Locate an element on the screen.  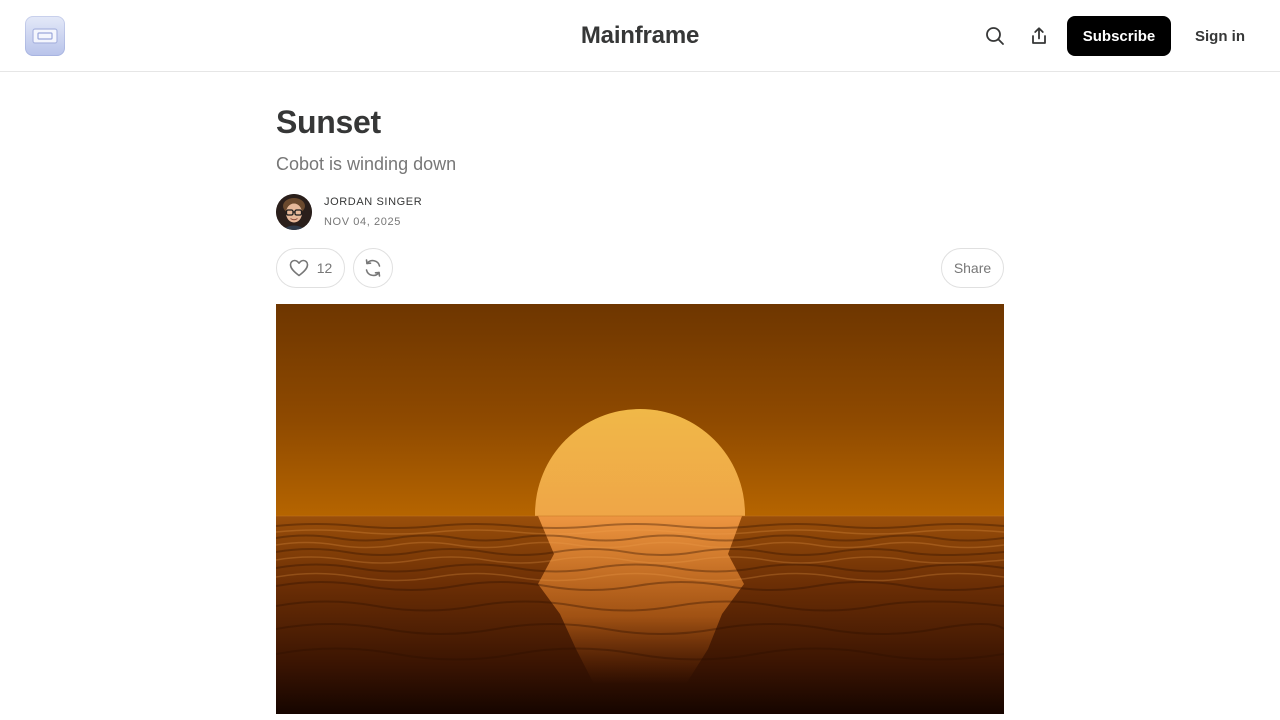
like-button: 12 is located at coordinates (310, 268).